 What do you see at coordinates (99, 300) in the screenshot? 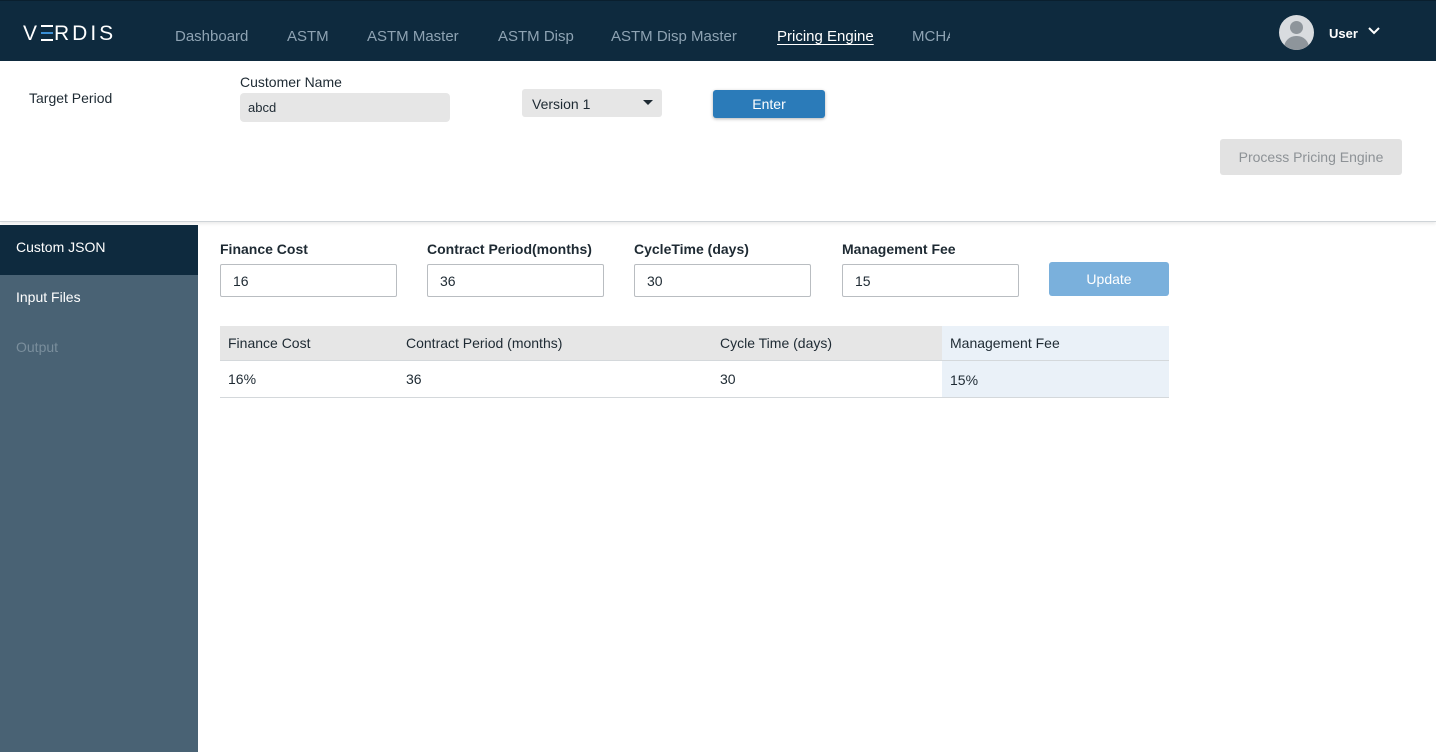
I see `sidebar-item-input-files: Input Files` at bounding box center [99, 300].